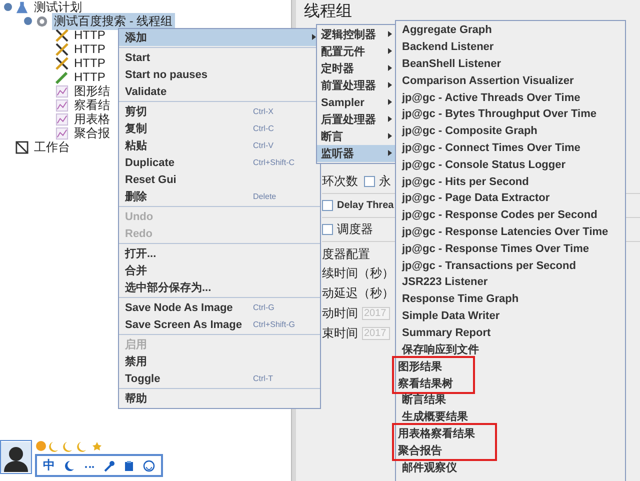 The width and height of the screenshot is (640, 481). What do you see at coordinates (92, 133) in the screenshot?
I see `tree-item: 聚合报` at bounding box center [92, 133].